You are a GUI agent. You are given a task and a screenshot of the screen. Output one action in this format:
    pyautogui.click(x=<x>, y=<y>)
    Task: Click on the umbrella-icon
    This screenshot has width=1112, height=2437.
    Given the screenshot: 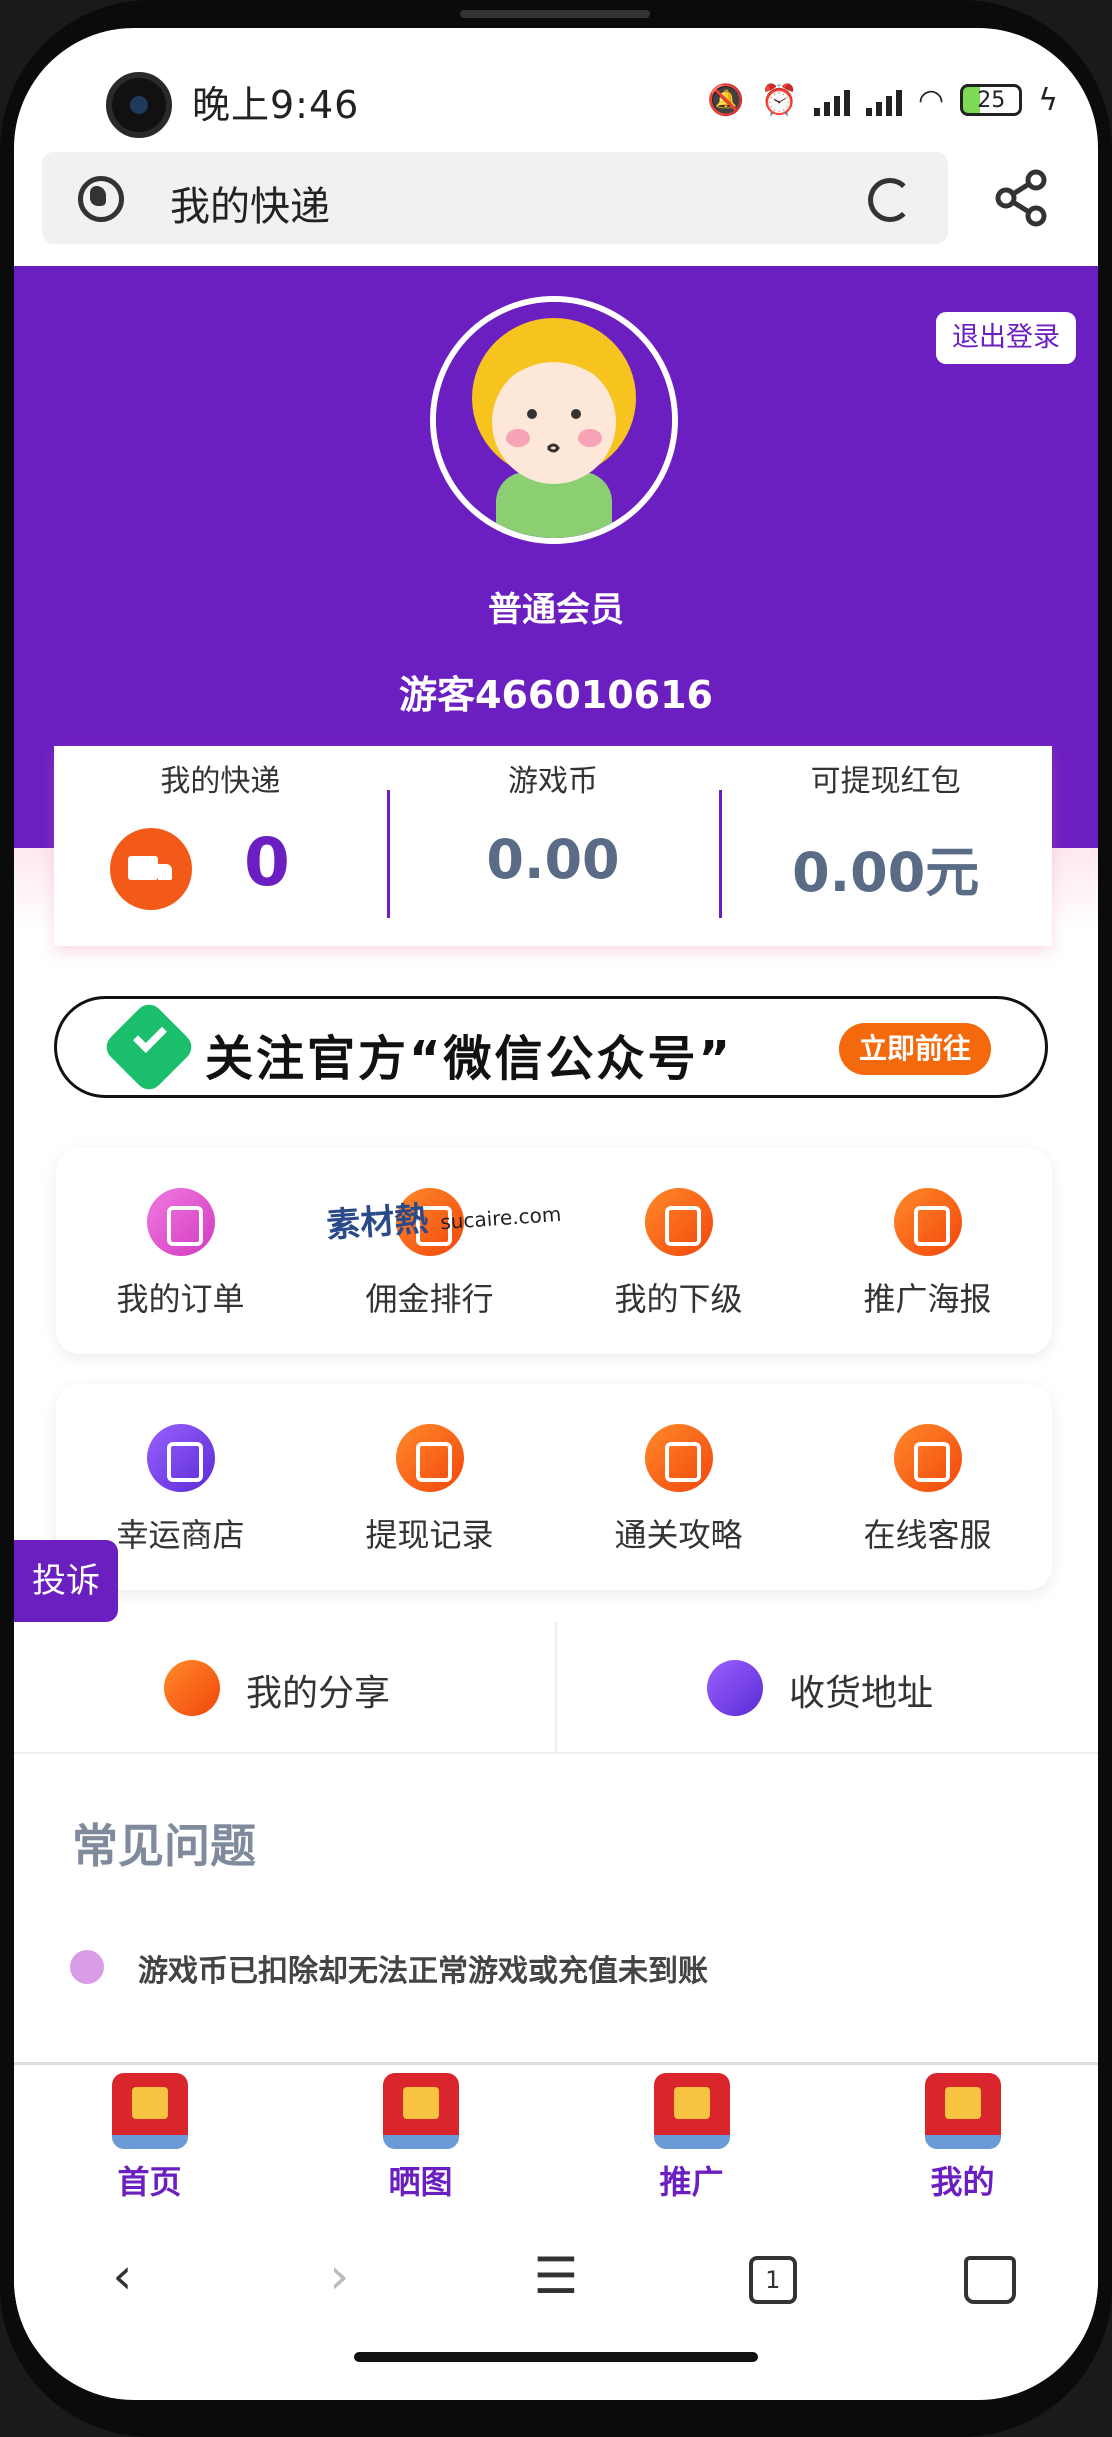 What is the action you would take?
    pyautogui.click(x=192, y=1688)
    